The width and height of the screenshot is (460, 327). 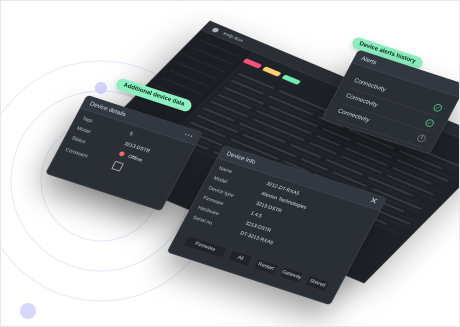 I want to click on toolbar-button-firmware: Firmware, so click(x=205, y=246).